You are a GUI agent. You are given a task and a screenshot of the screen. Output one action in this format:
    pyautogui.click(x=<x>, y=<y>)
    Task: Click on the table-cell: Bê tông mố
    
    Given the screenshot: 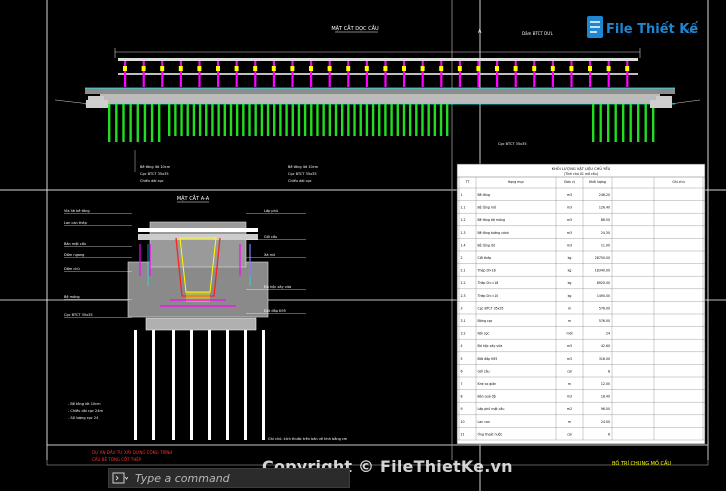 What is the action you would take?
    pyautogui.click(x=487, y=208)
    